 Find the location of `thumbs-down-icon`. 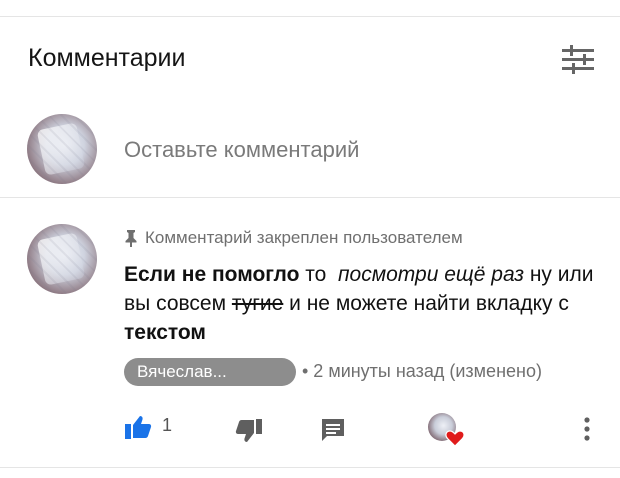

thumbs-down-icon is located at coordinates (248, 430).